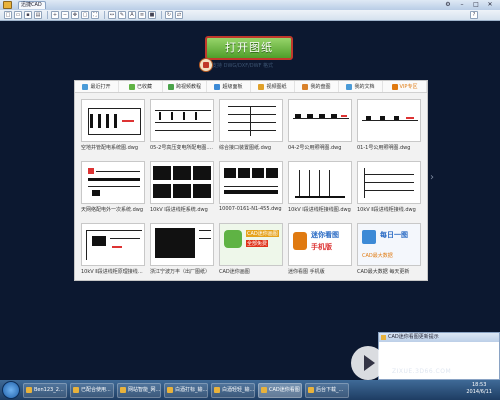  I want to click on open-drawing-button: 打开图纸, so click(249, 48).